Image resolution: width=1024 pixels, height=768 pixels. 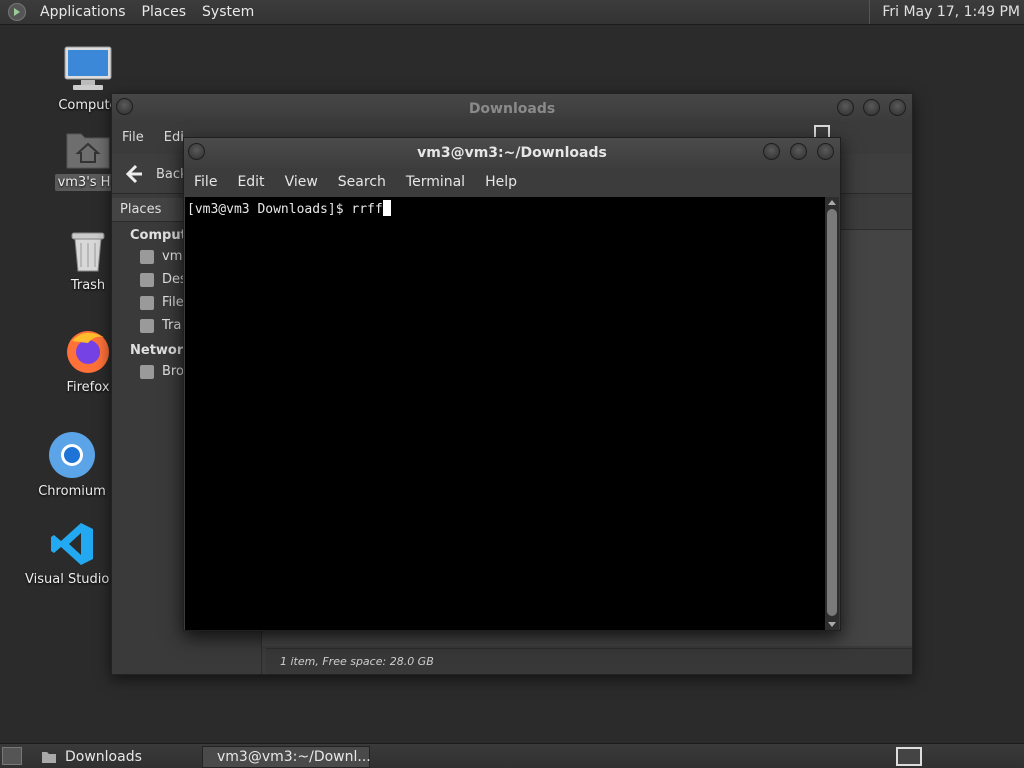 What do you see at coordinates (17, 12) in the screenshot?
I see `gnome-logo-icon` at bounding box center [17, 12].